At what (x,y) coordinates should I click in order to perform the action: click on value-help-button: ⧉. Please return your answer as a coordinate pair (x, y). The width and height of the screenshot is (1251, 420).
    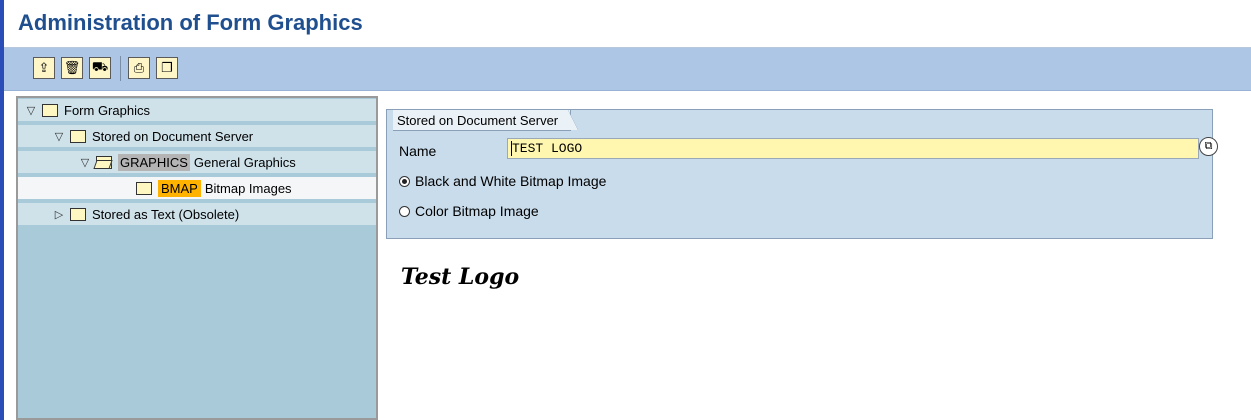
    Looking at the image, I should click on (1208, 146).